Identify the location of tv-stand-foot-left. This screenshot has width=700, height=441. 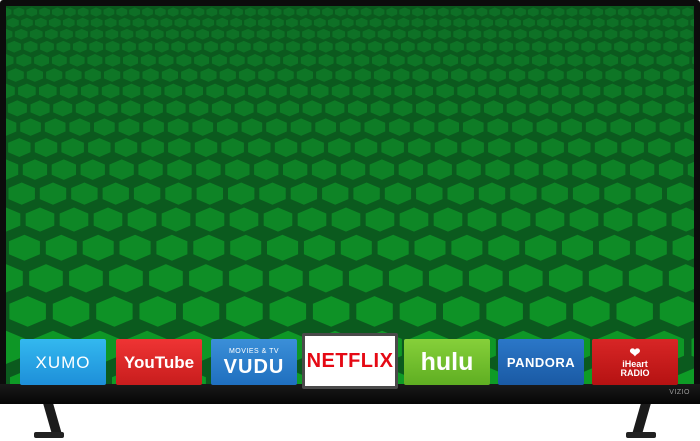
(49, 435).